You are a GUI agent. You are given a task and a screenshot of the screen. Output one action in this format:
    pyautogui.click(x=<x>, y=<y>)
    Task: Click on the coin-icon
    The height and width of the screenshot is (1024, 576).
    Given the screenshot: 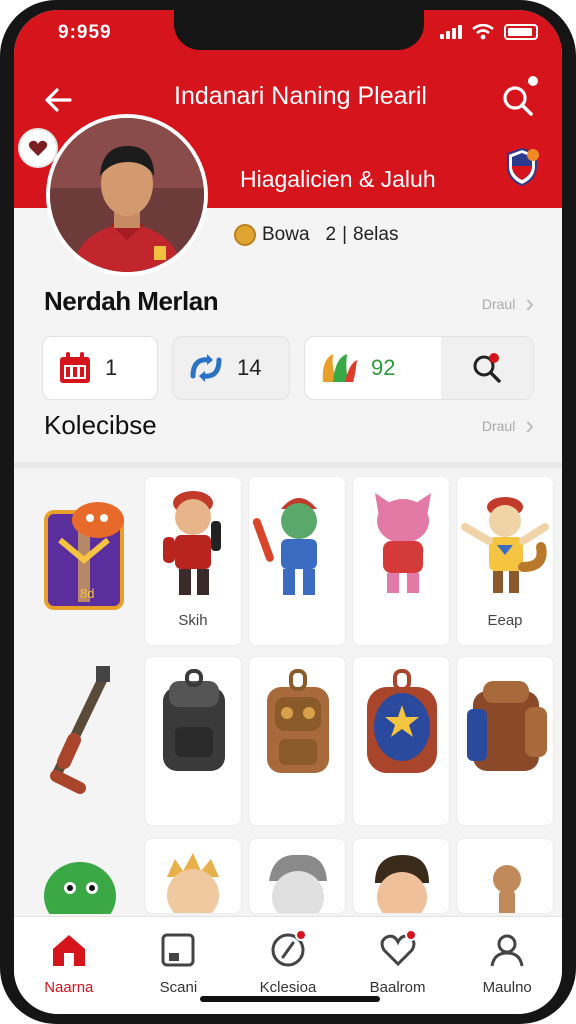 What is the action you would take?
    pyautogui.click(x=245, y=235)
    